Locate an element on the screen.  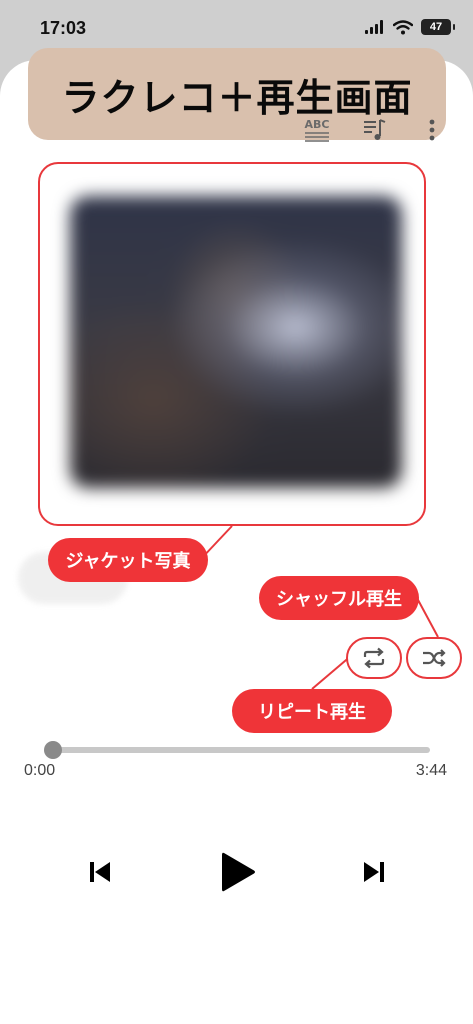
repeat-callout: リピート再生 is located at coordinates (312, 711).